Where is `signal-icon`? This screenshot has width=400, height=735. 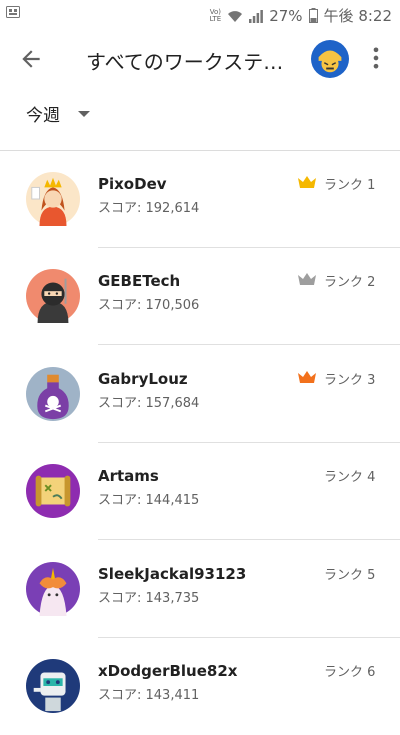
signal-icon is located at coordinates (256, 16).